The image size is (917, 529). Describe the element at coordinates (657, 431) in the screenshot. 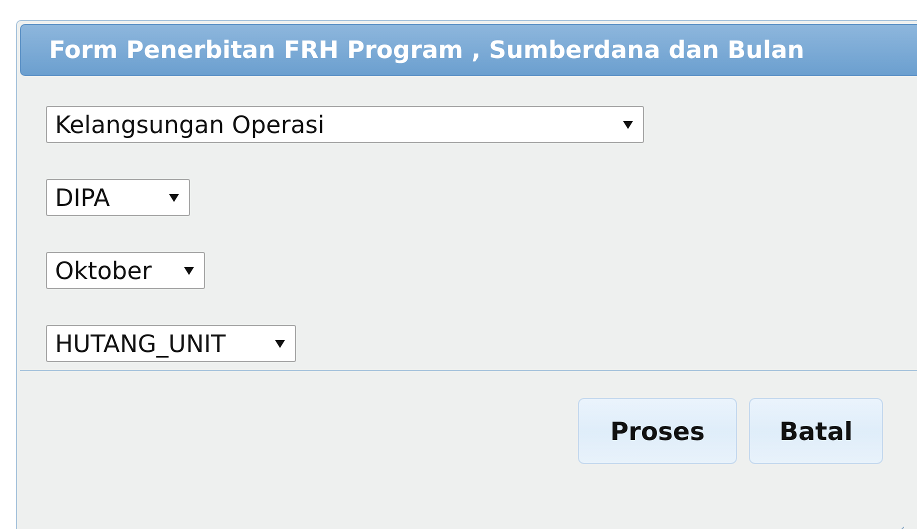

I see `proses-button: Proses` at that location.